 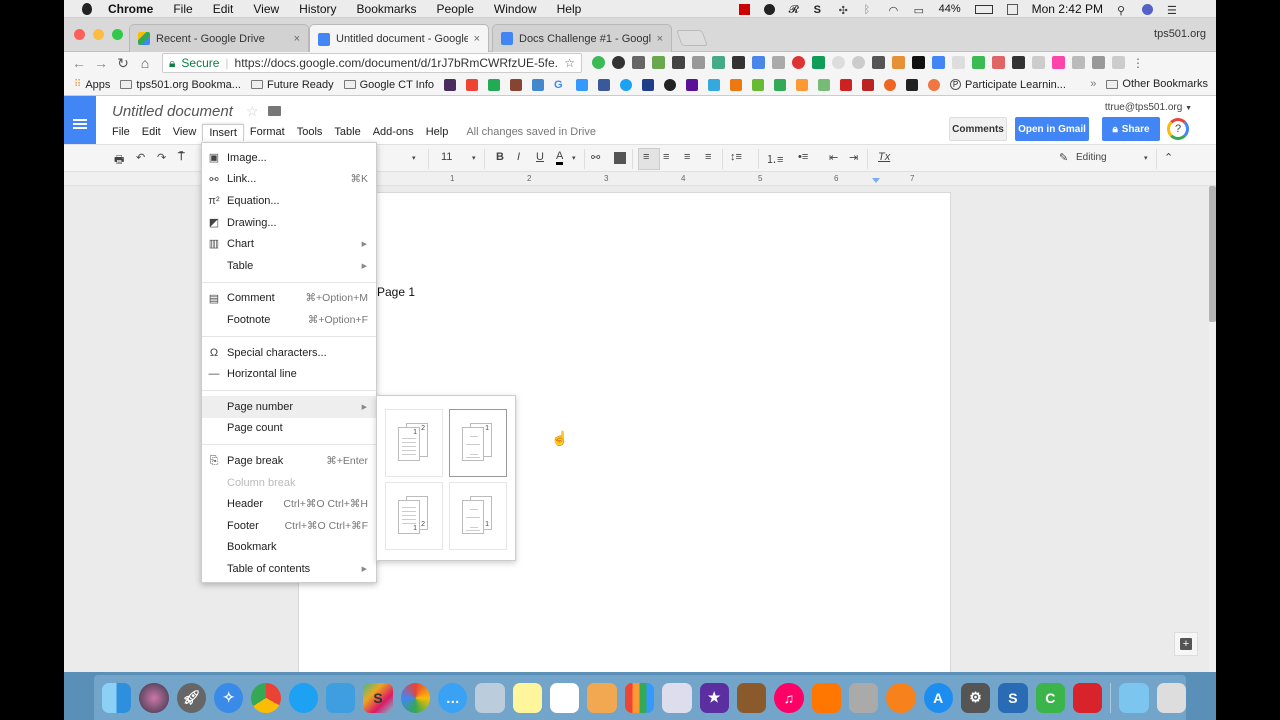 What do you see at coordinates (437, 132) in the screenshot?
I see `docs-menu-help: Help` at bounding box center [437, 132].